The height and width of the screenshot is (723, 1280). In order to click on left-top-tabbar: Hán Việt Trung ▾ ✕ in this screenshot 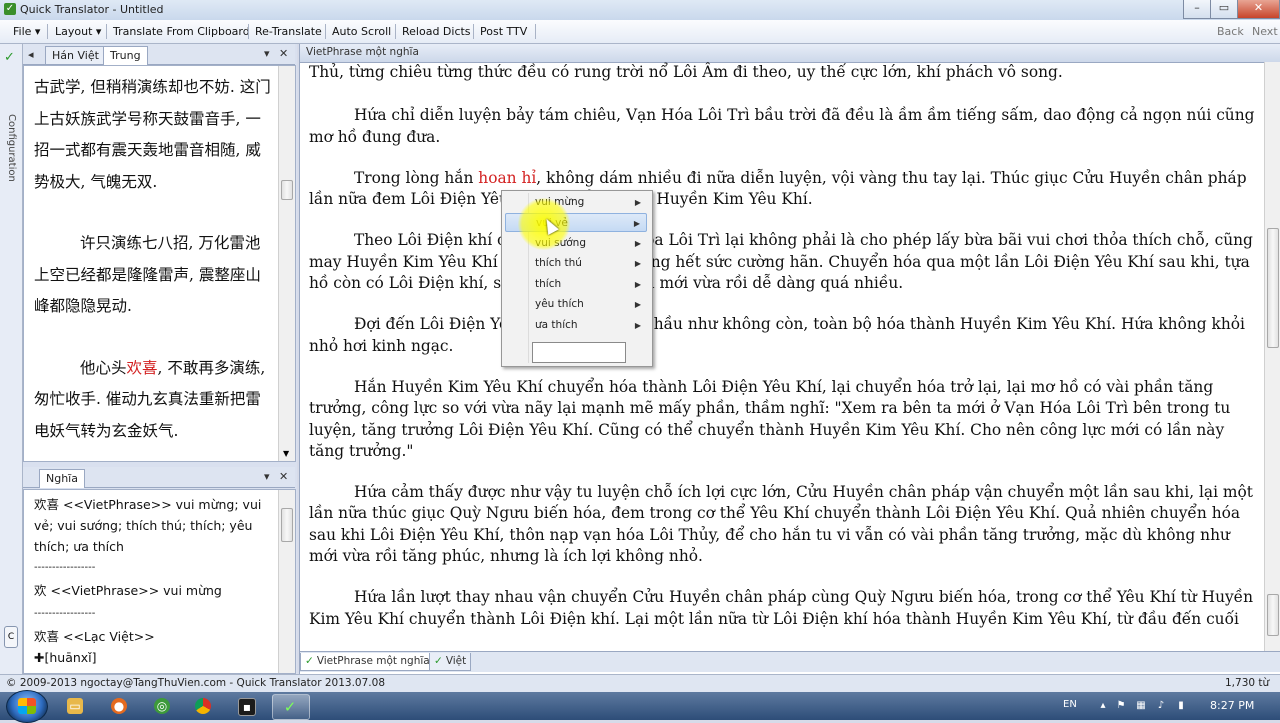, I will do `click(159, 54)`.